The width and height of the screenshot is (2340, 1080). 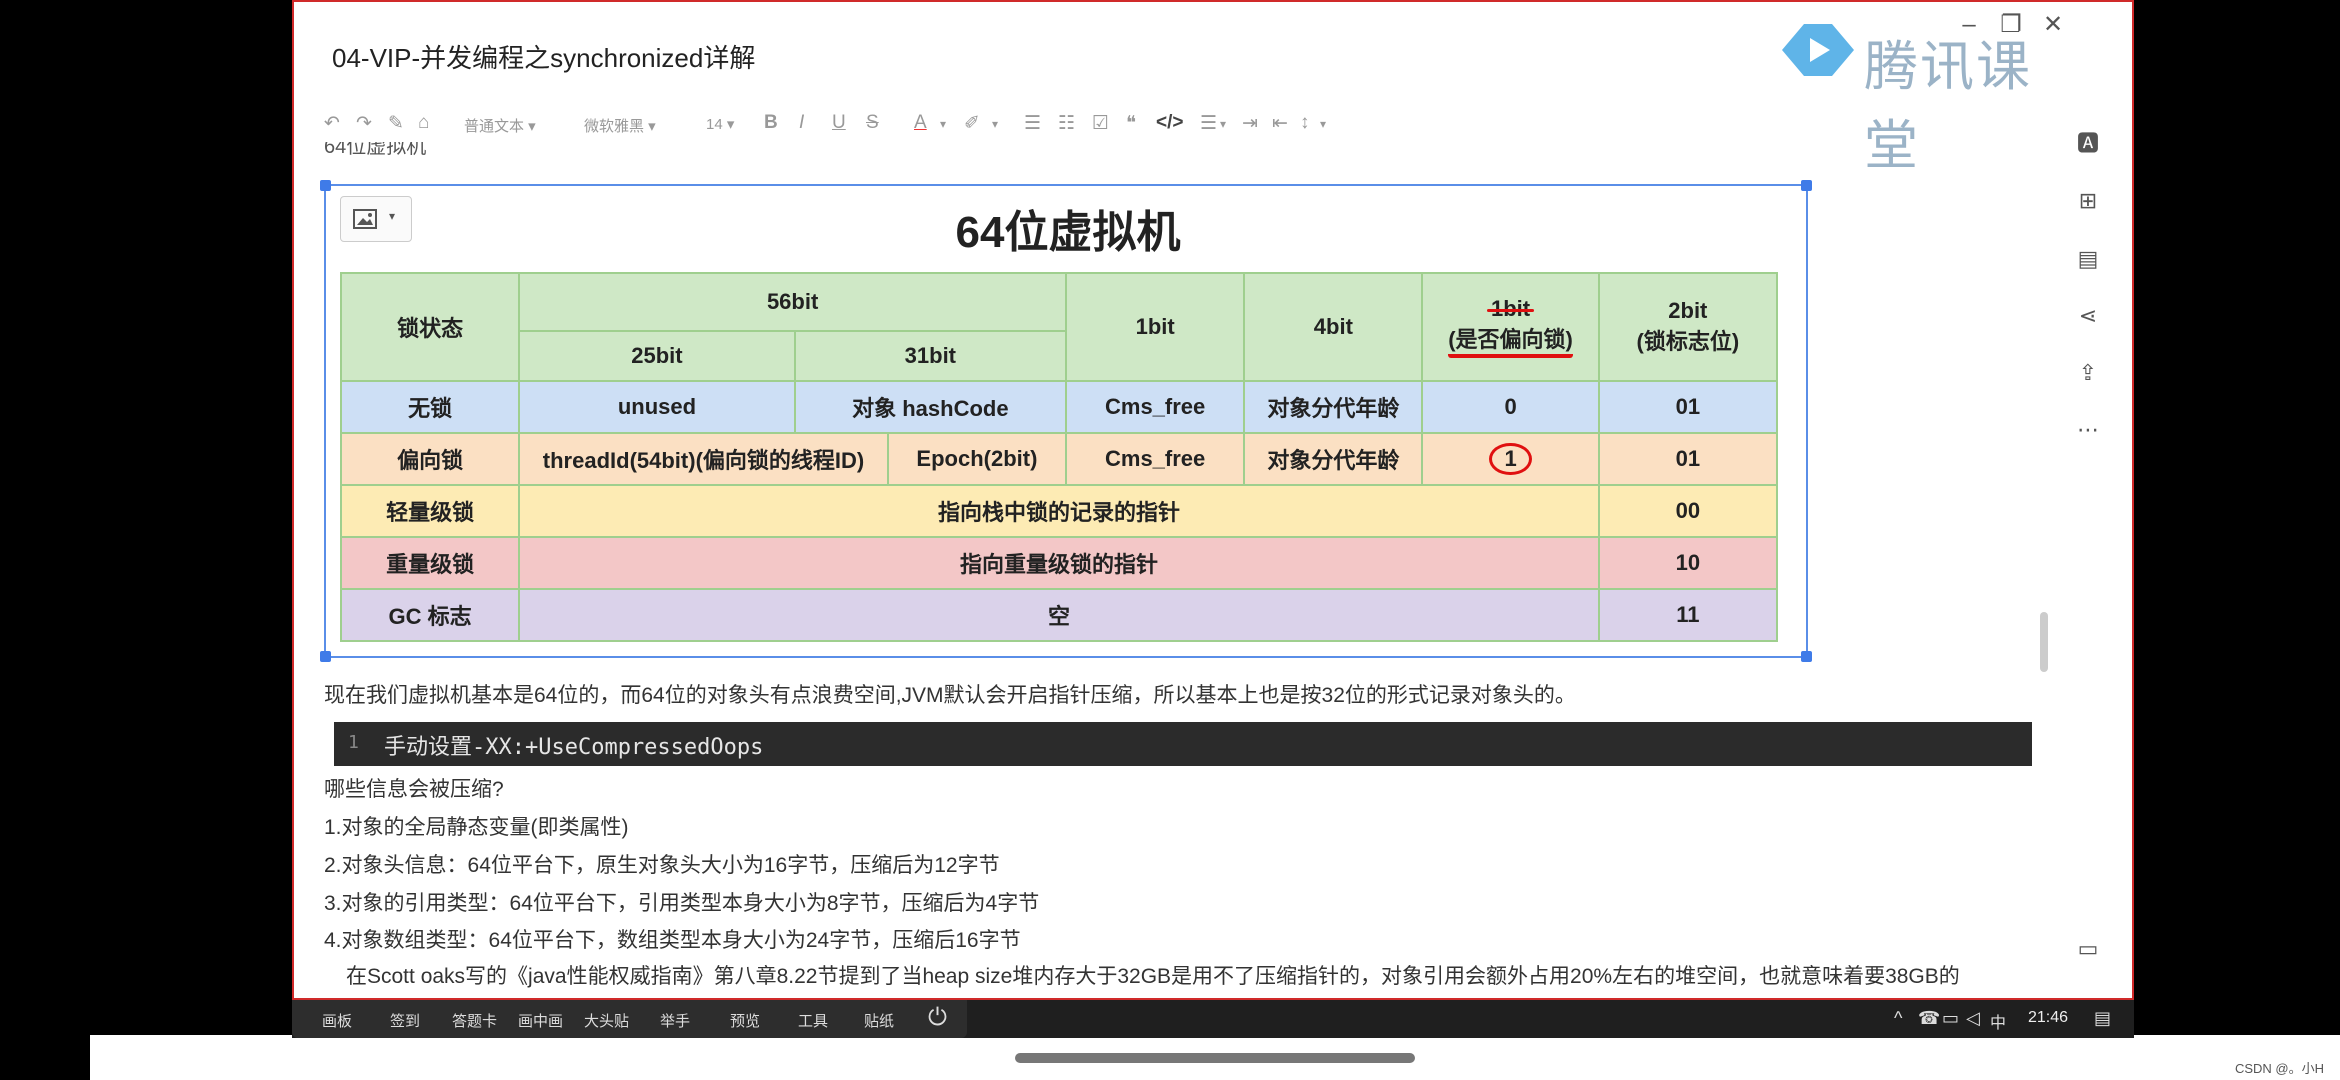 I want to click on code-icon: </>, so click(x=1169, y=123).